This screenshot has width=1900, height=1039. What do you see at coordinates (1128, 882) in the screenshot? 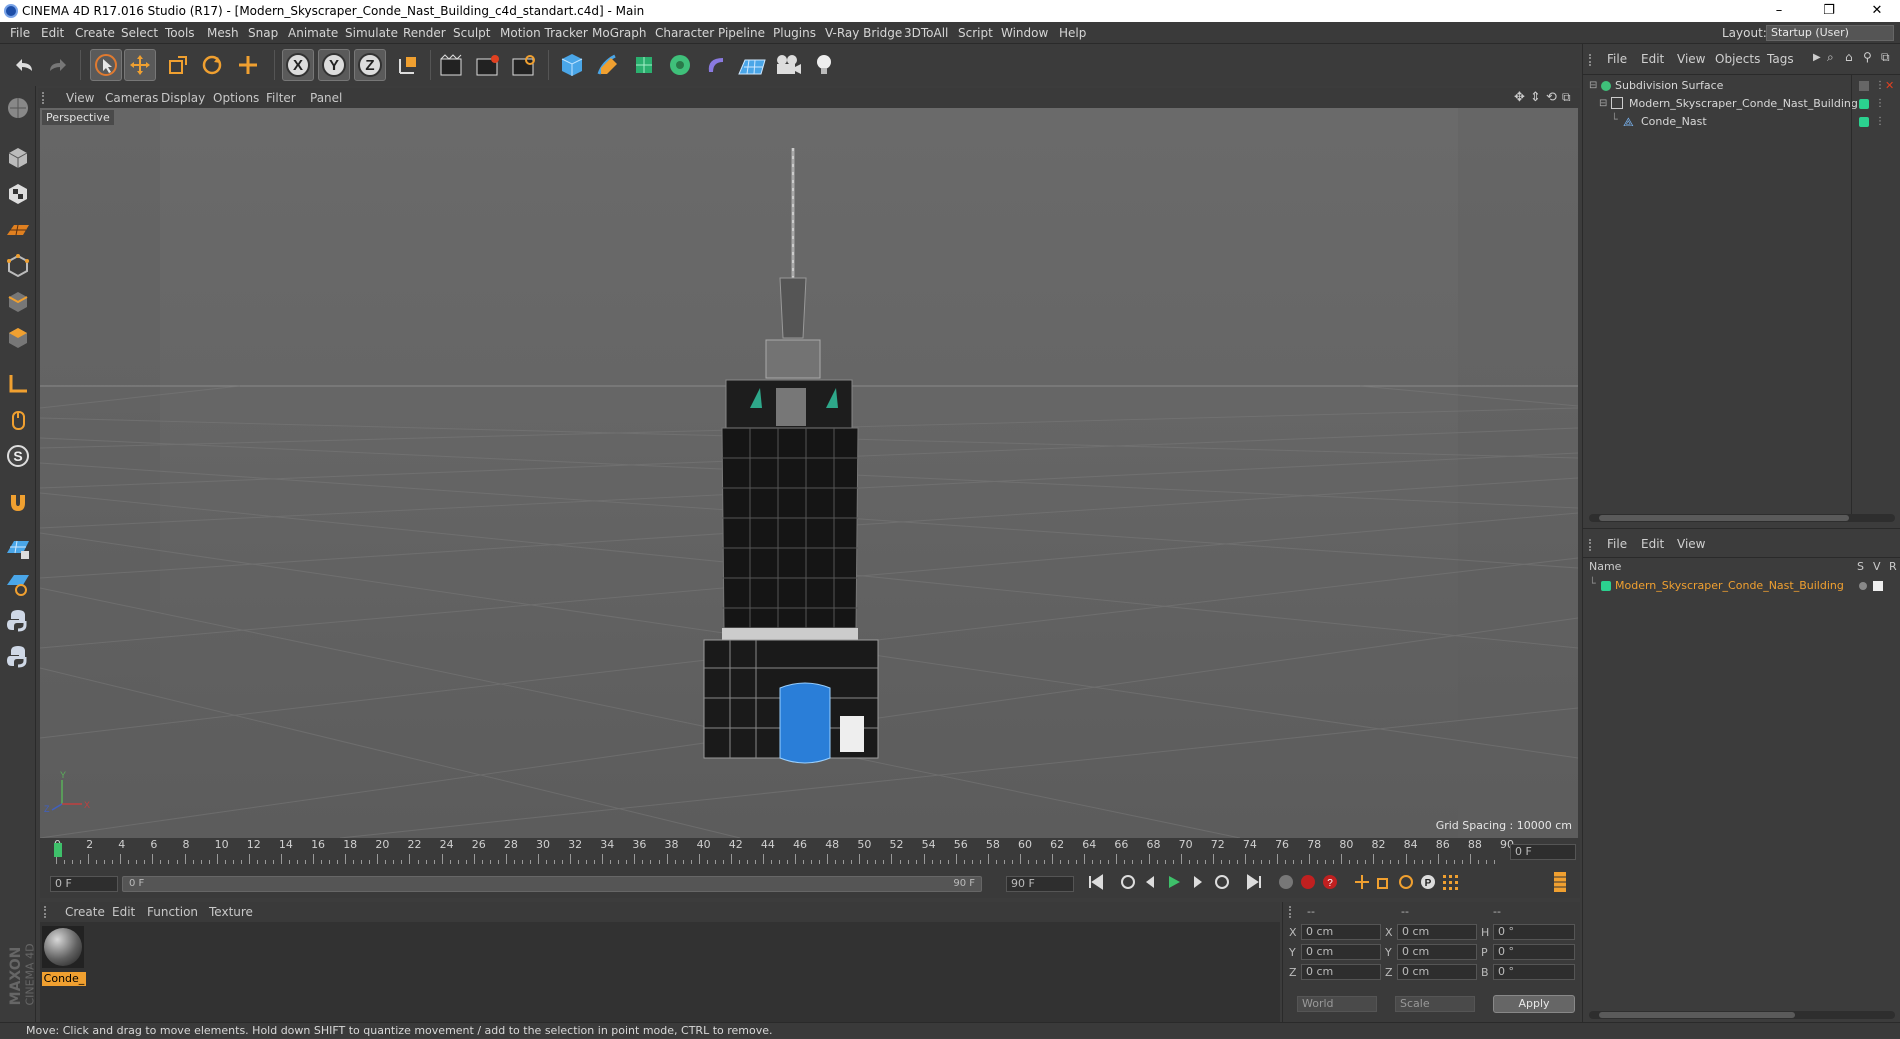
I see `prev-key-icon` at bounding box center [1128, 882].